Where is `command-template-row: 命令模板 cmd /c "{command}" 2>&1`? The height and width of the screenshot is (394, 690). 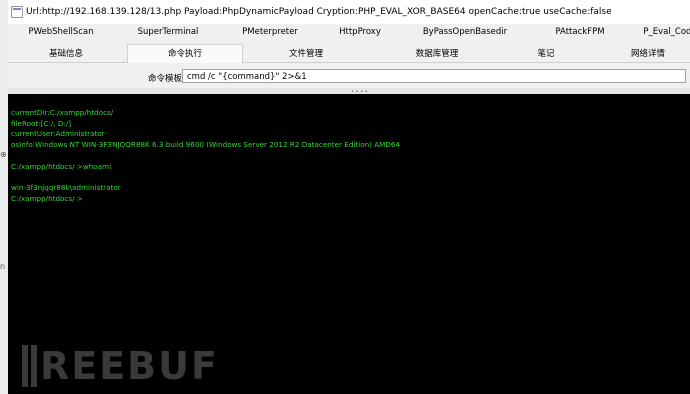 command-template-row: 命令模板 cmd /c "{command}" 2>&1 is located at coordinates (349, 77).